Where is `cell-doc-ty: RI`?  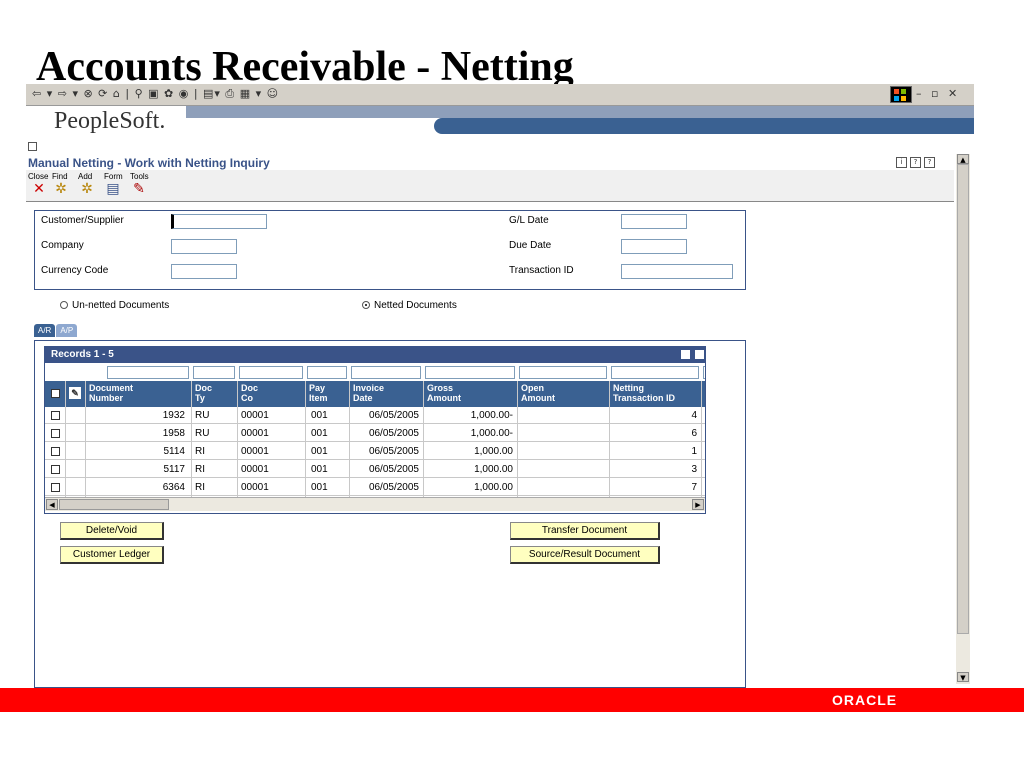
cell-doc-ty: RI is located at coordinates (200, 451).